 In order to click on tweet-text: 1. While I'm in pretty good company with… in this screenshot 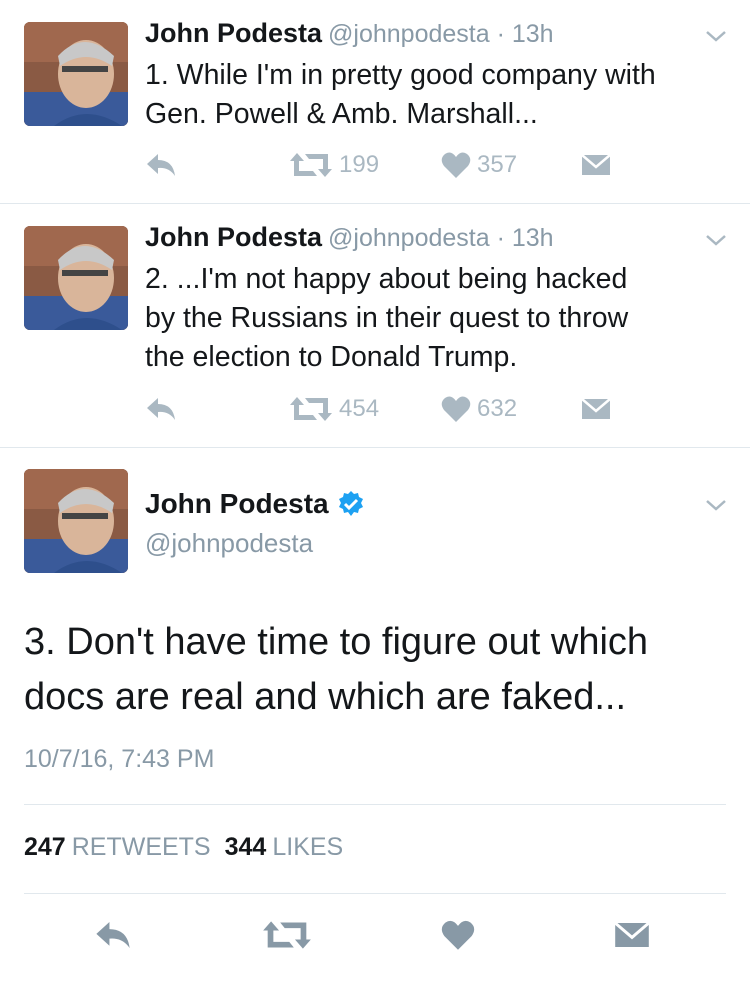, I will do `click(435, 95)`.